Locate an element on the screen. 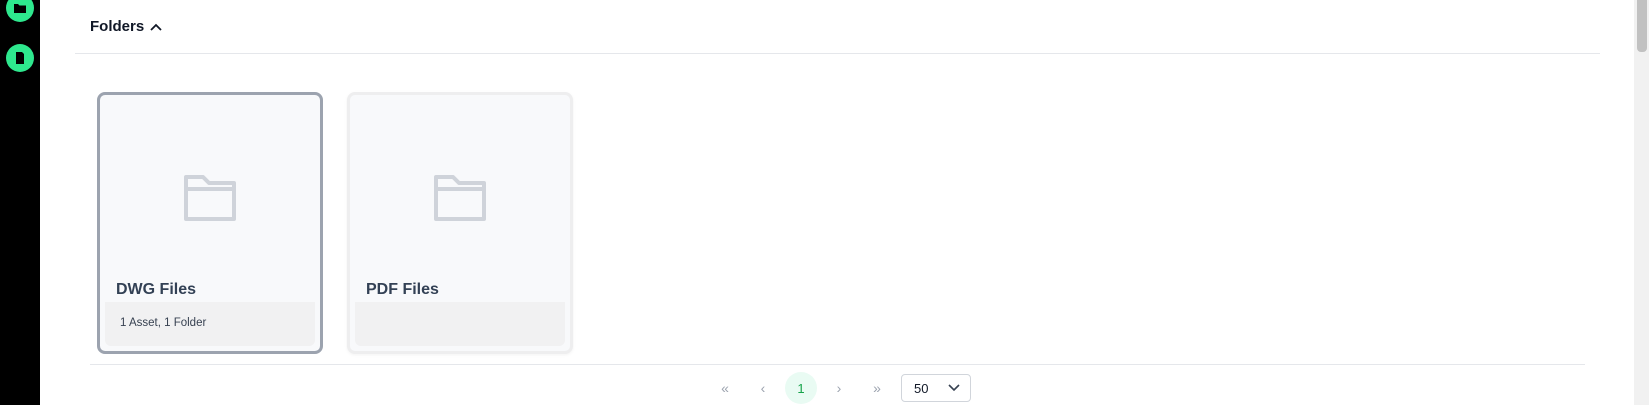  next-page-button: › is located at coordinates (839, 388).